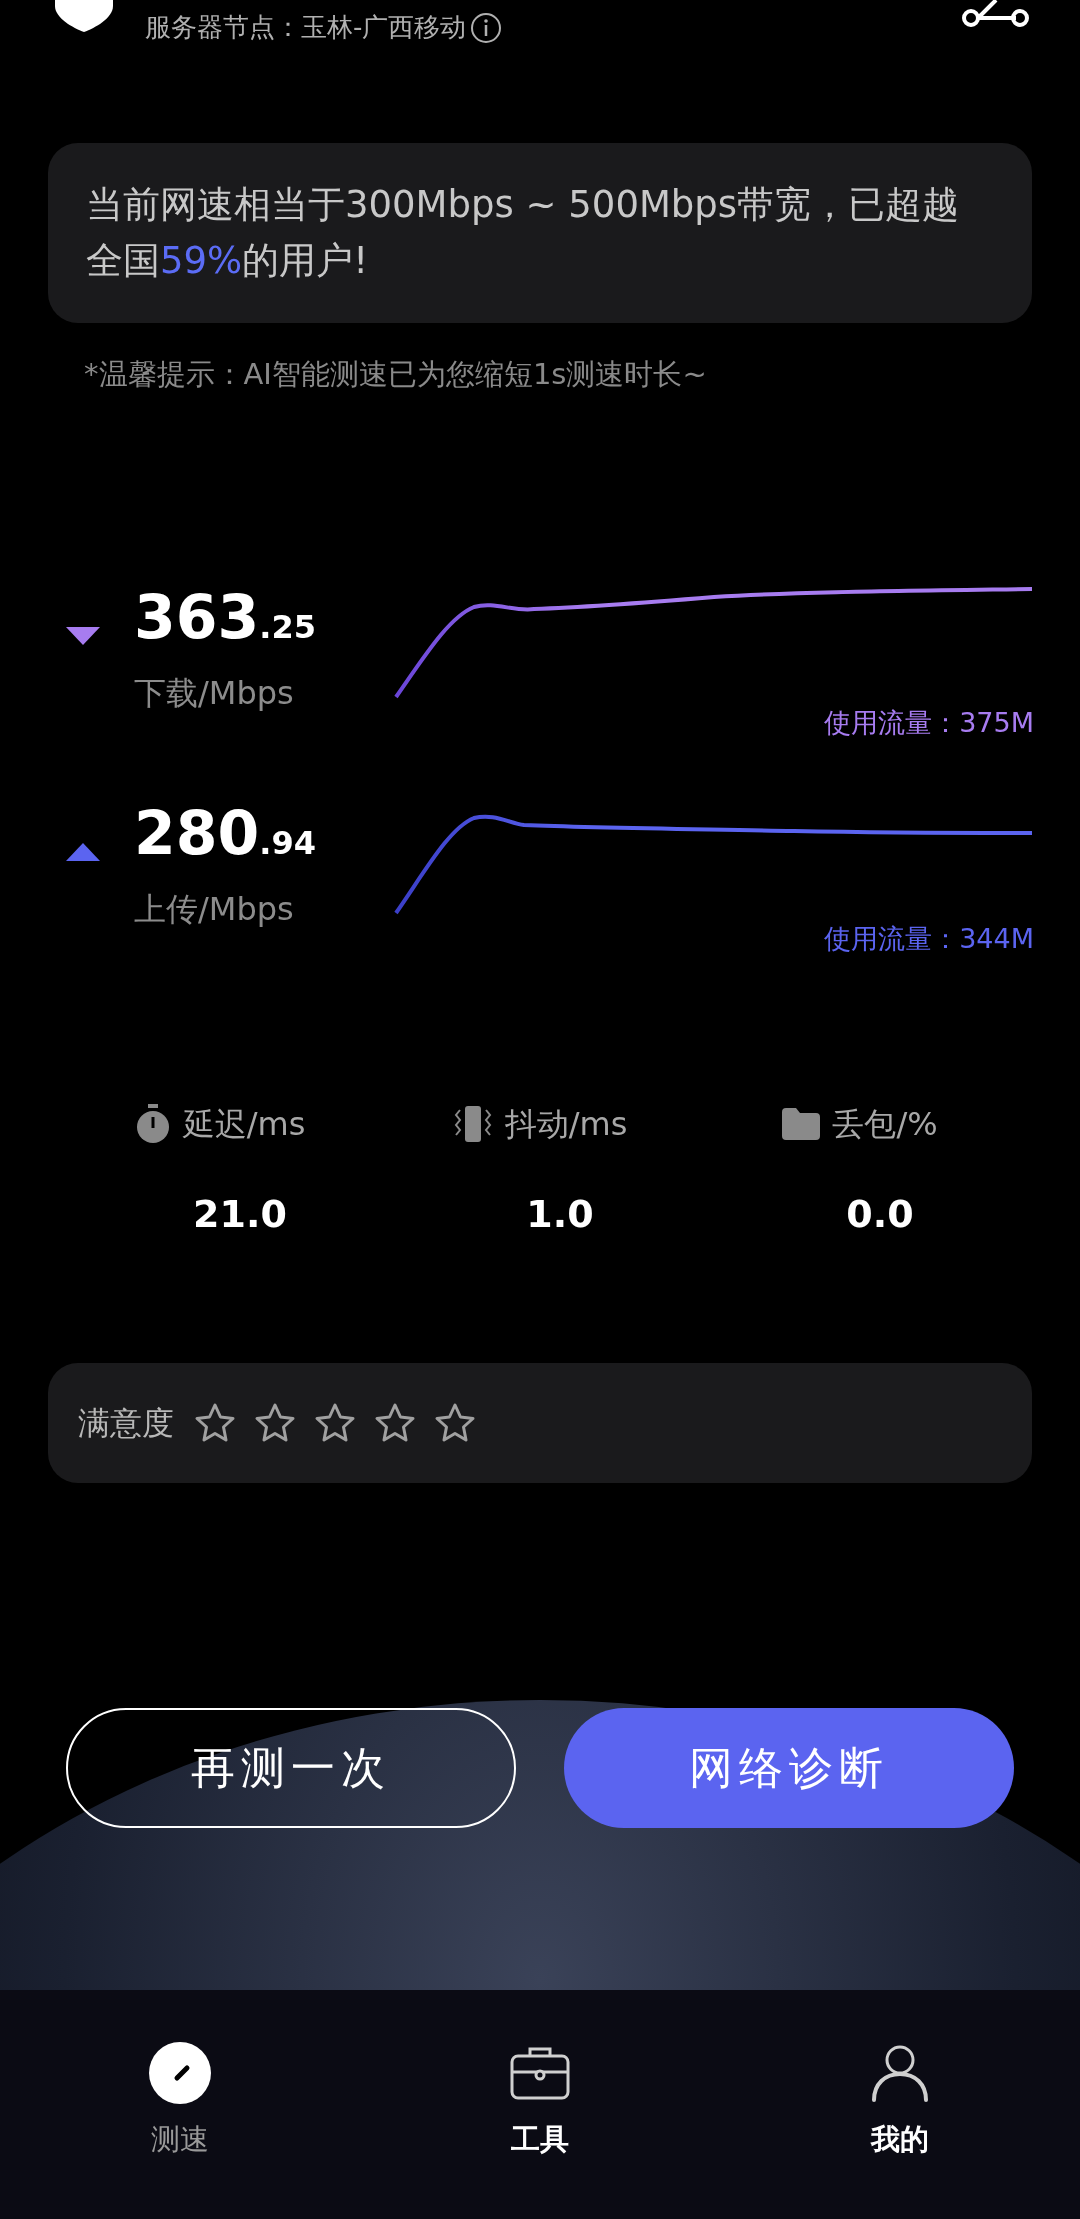 This screenshot has height=2219, width=1080. Describe the element at coordinates (152, 1123) in the screenshot. I see `stopwatch-icon` at that location.